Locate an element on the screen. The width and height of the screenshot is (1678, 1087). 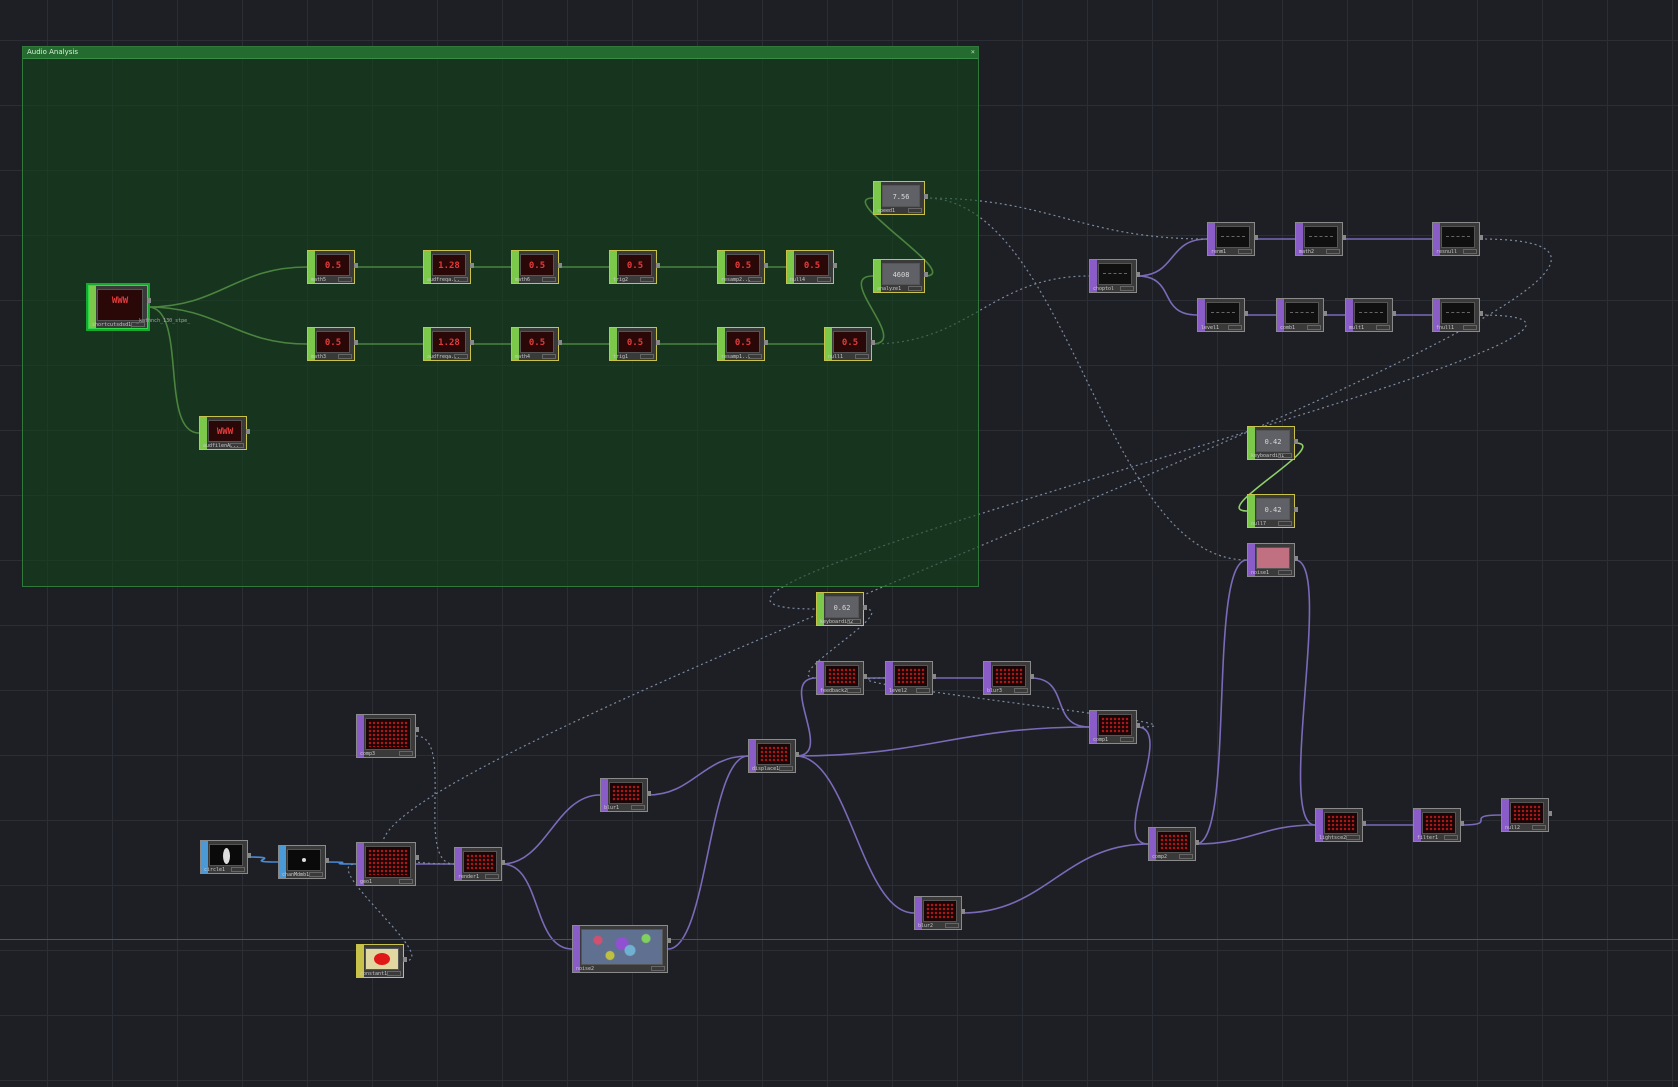
node-math5: 0.5 math5 is located at coordinates (332, 267).